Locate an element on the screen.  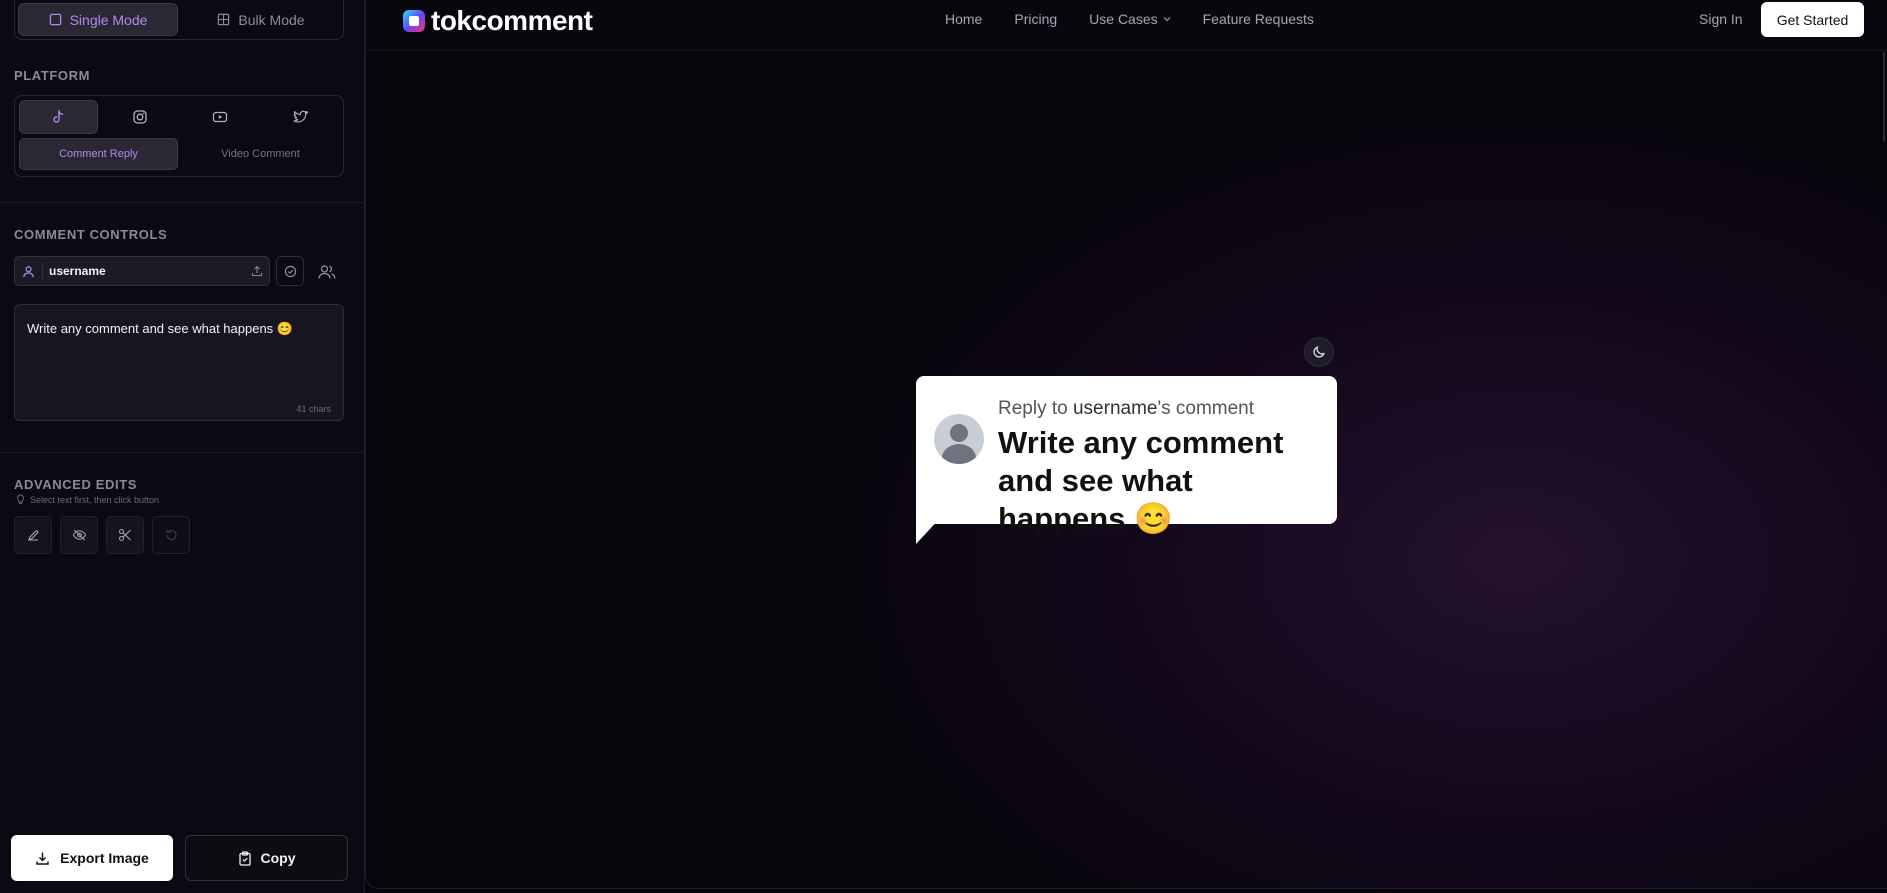
platform-tiktok is located at coordinates (58, 117).